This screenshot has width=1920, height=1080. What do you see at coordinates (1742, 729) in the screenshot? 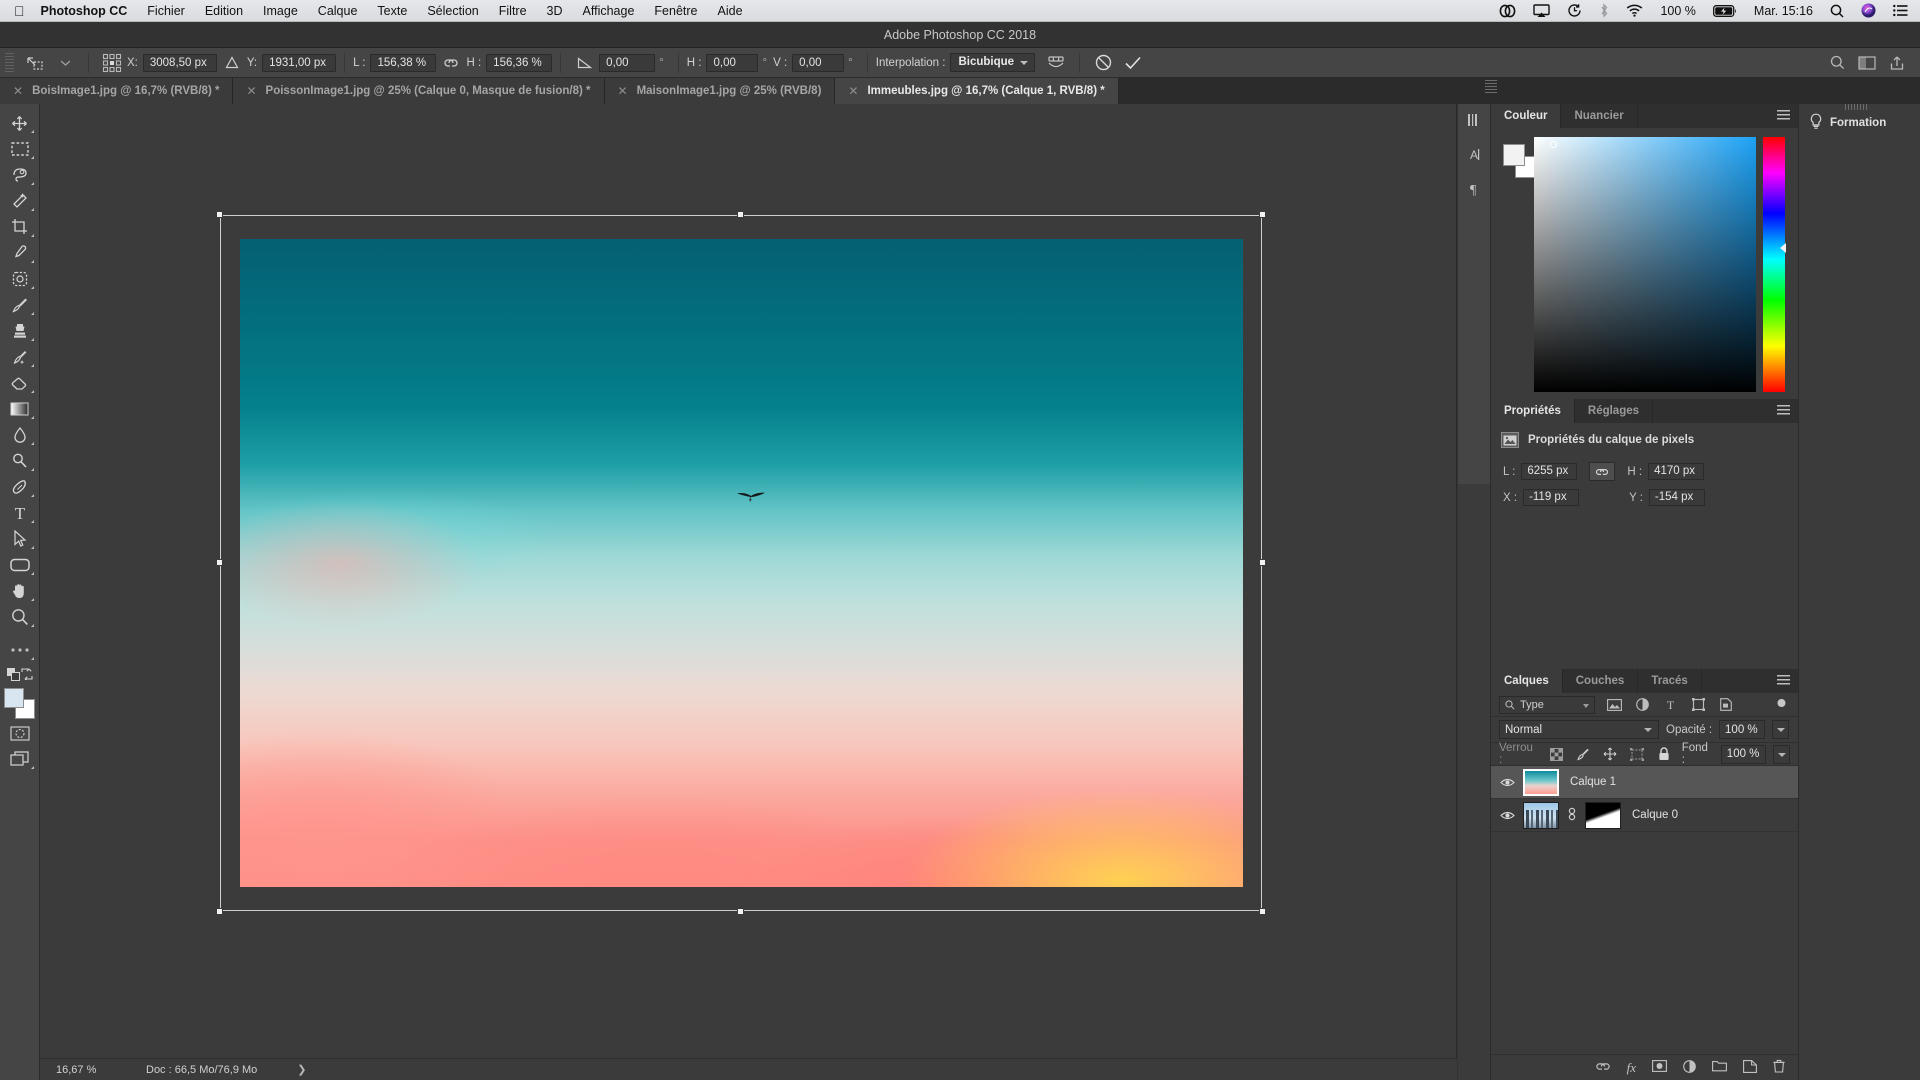
I see `opacity-input: 100 %` at bounding box center [1742, 729].